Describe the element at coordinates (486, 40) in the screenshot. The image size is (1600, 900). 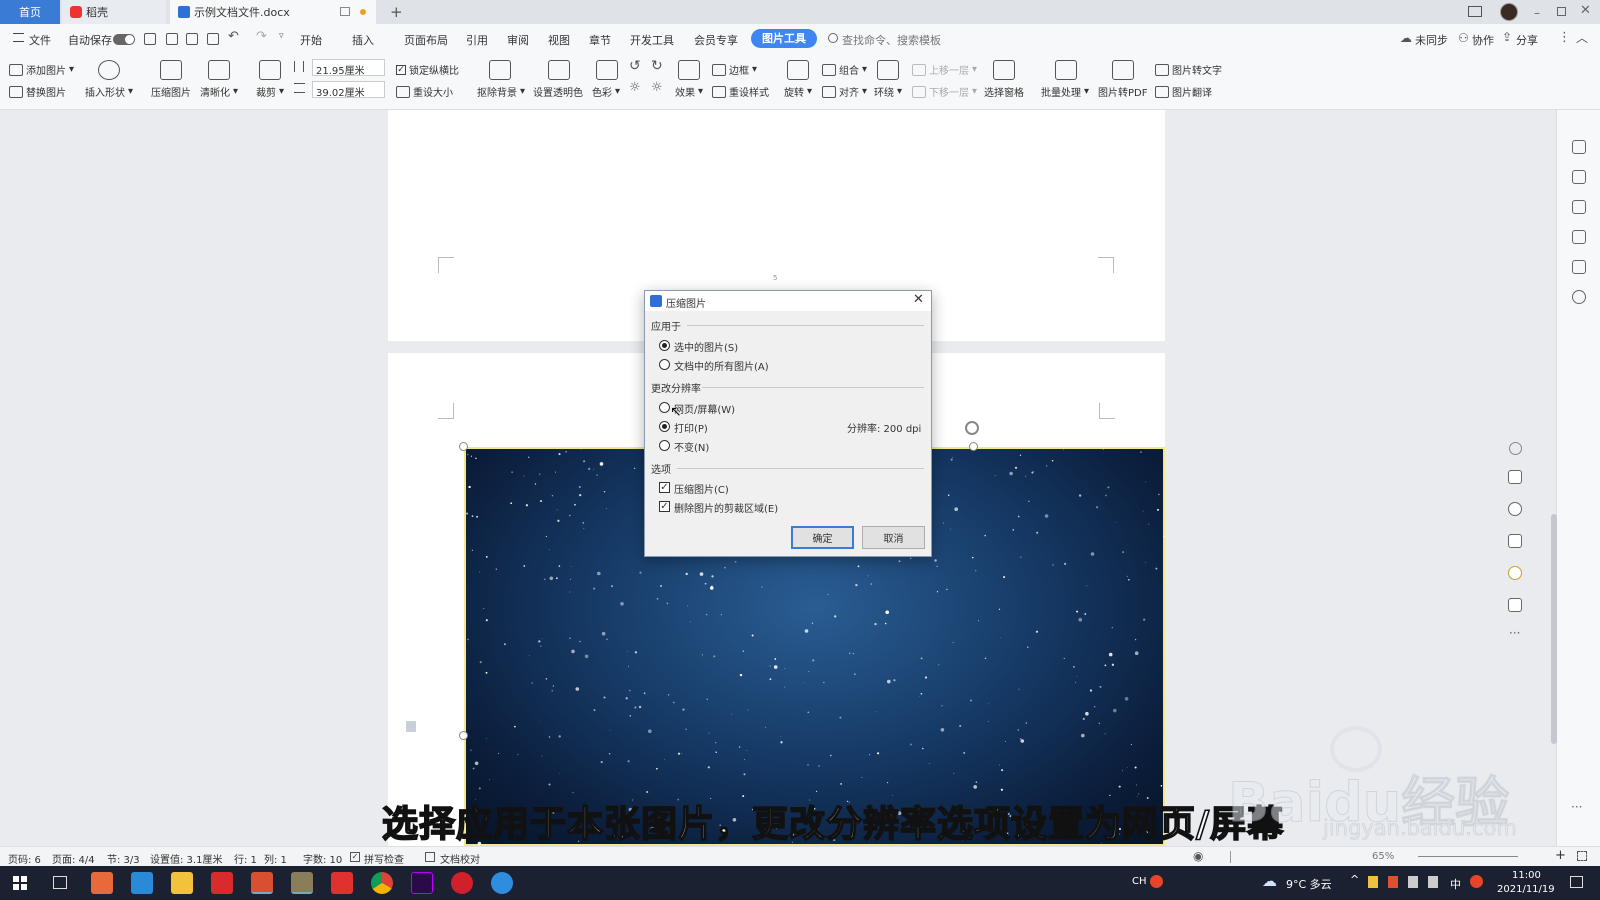
I see `menu-item: 引用` at that location.